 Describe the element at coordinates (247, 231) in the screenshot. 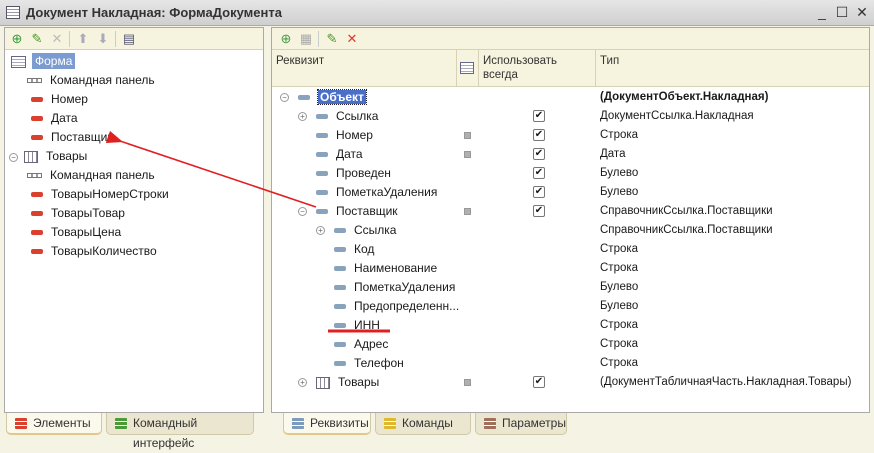

I see `annotation-overlay` at that location.